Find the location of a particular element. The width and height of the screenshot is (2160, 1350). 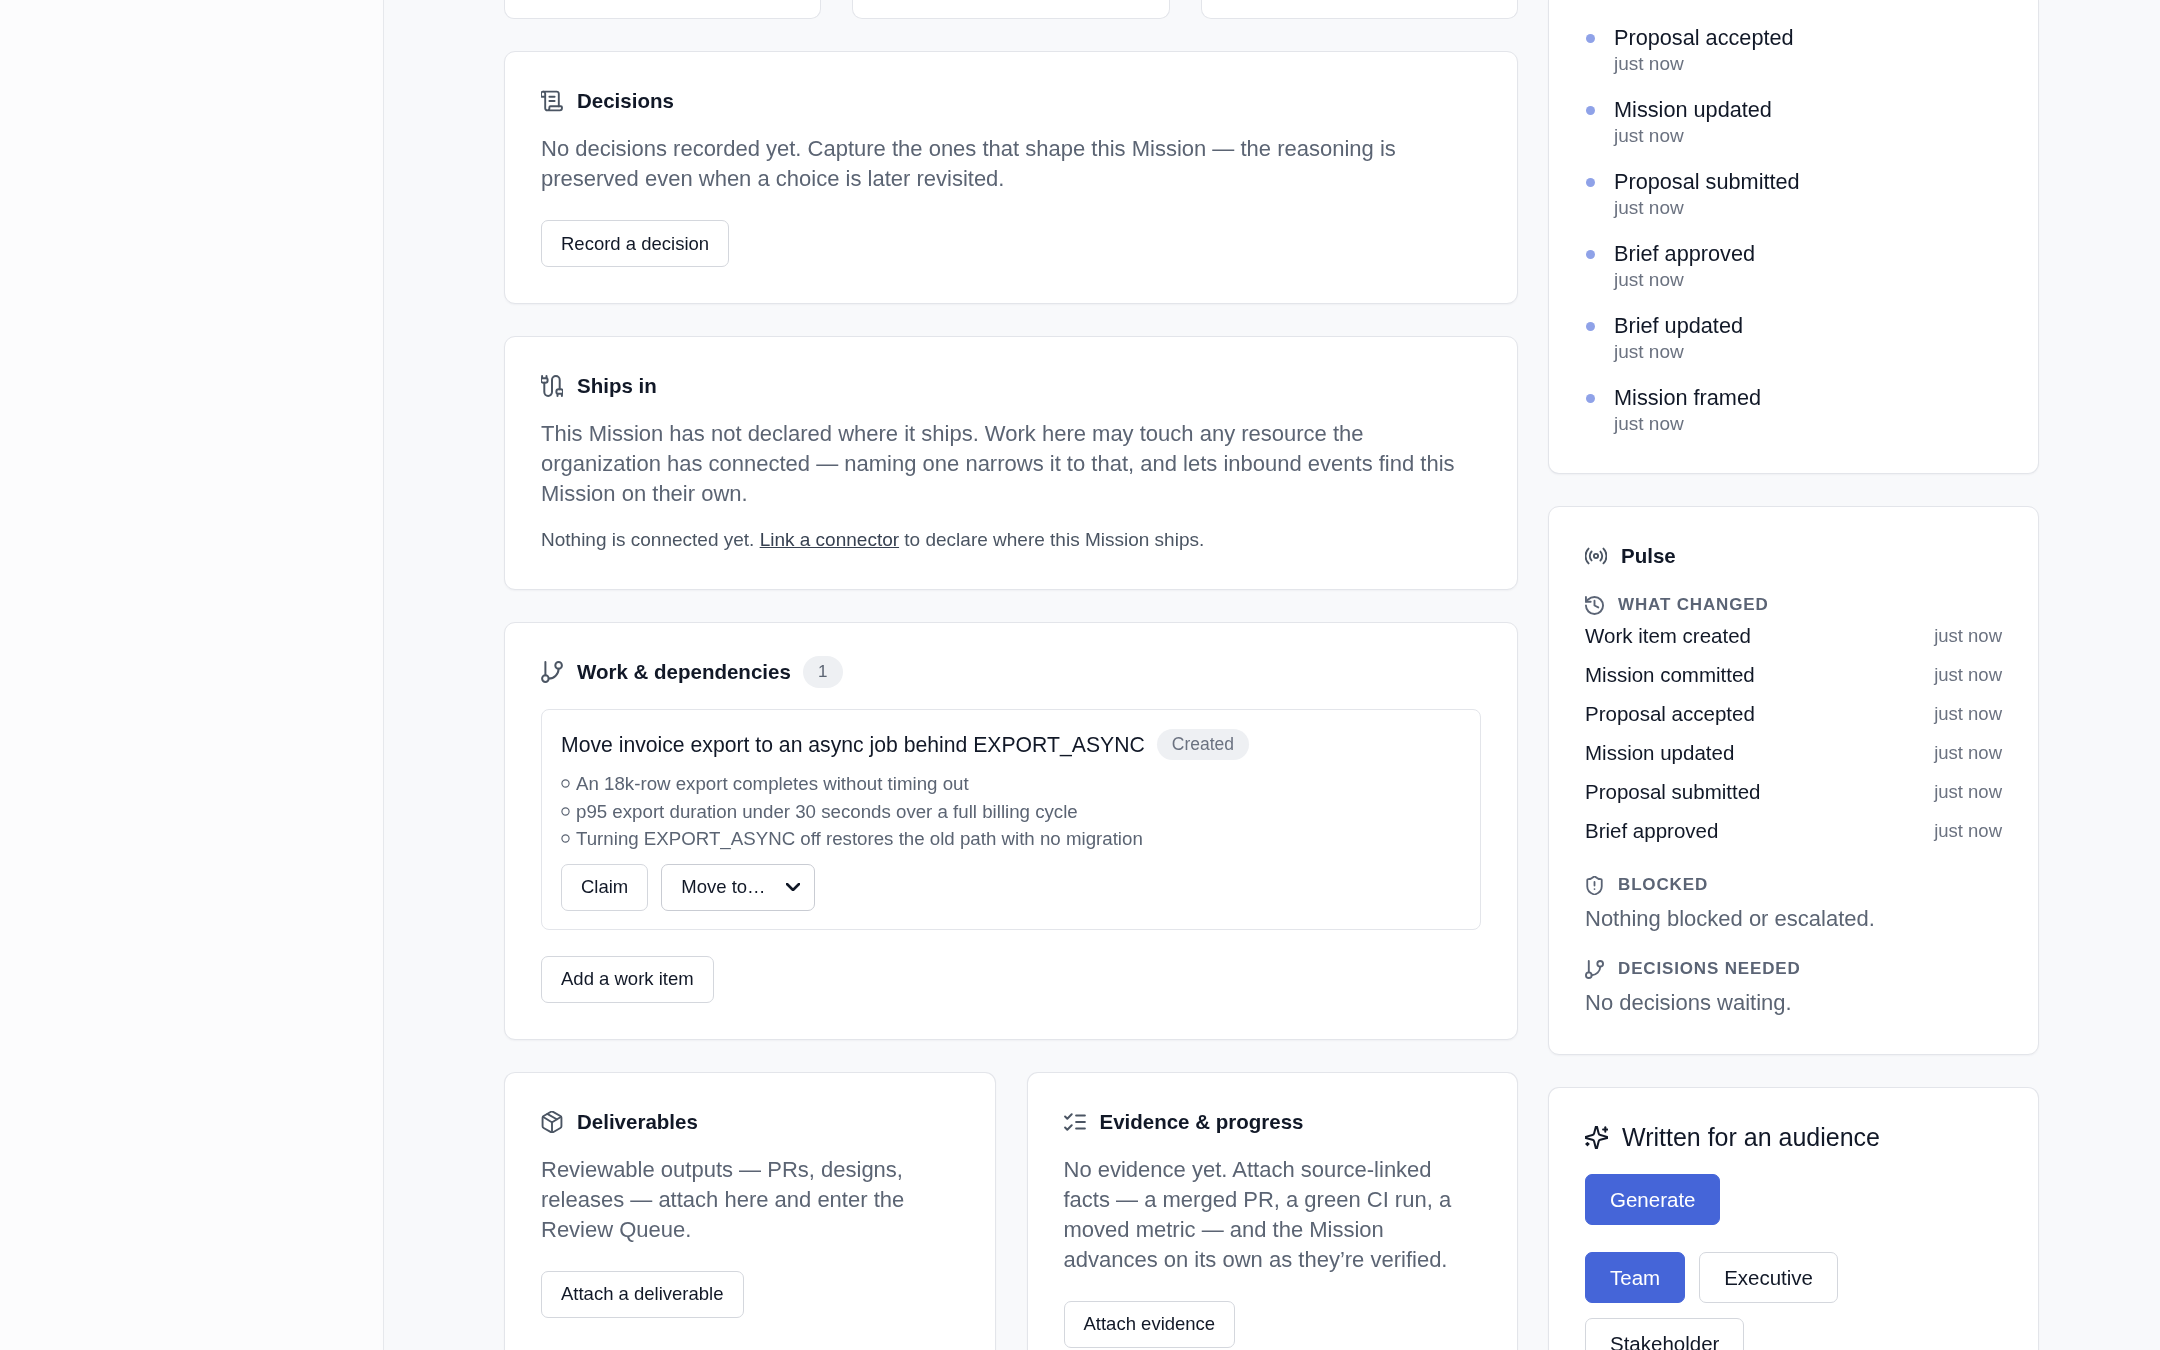

change-title: Brief approved is located at coordinates (1652, 830).